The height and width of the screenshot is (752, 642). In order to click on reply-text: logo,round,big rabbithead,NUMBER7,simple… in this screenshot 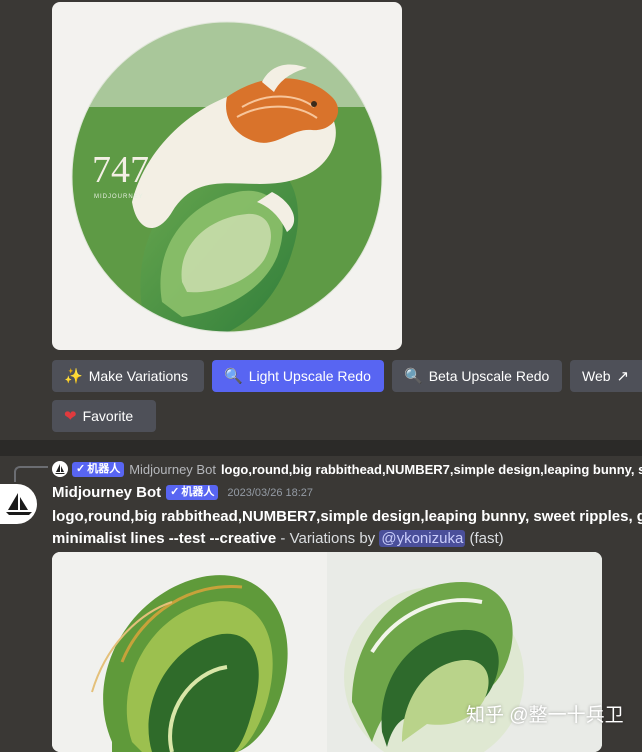, I will do `click(431, 469)`.